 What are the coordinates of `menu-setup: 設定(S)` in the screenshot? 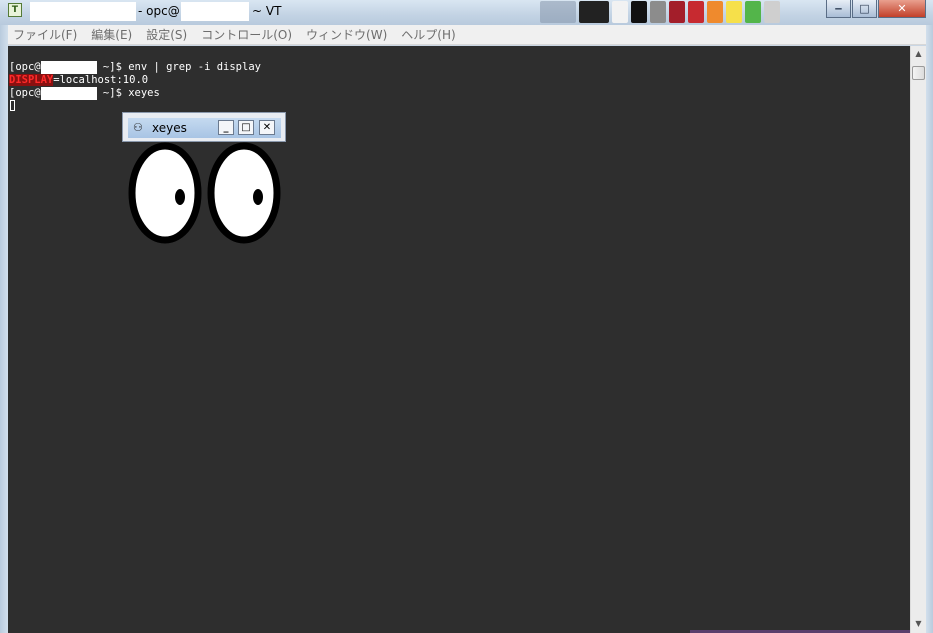 It's located at (166, 34).